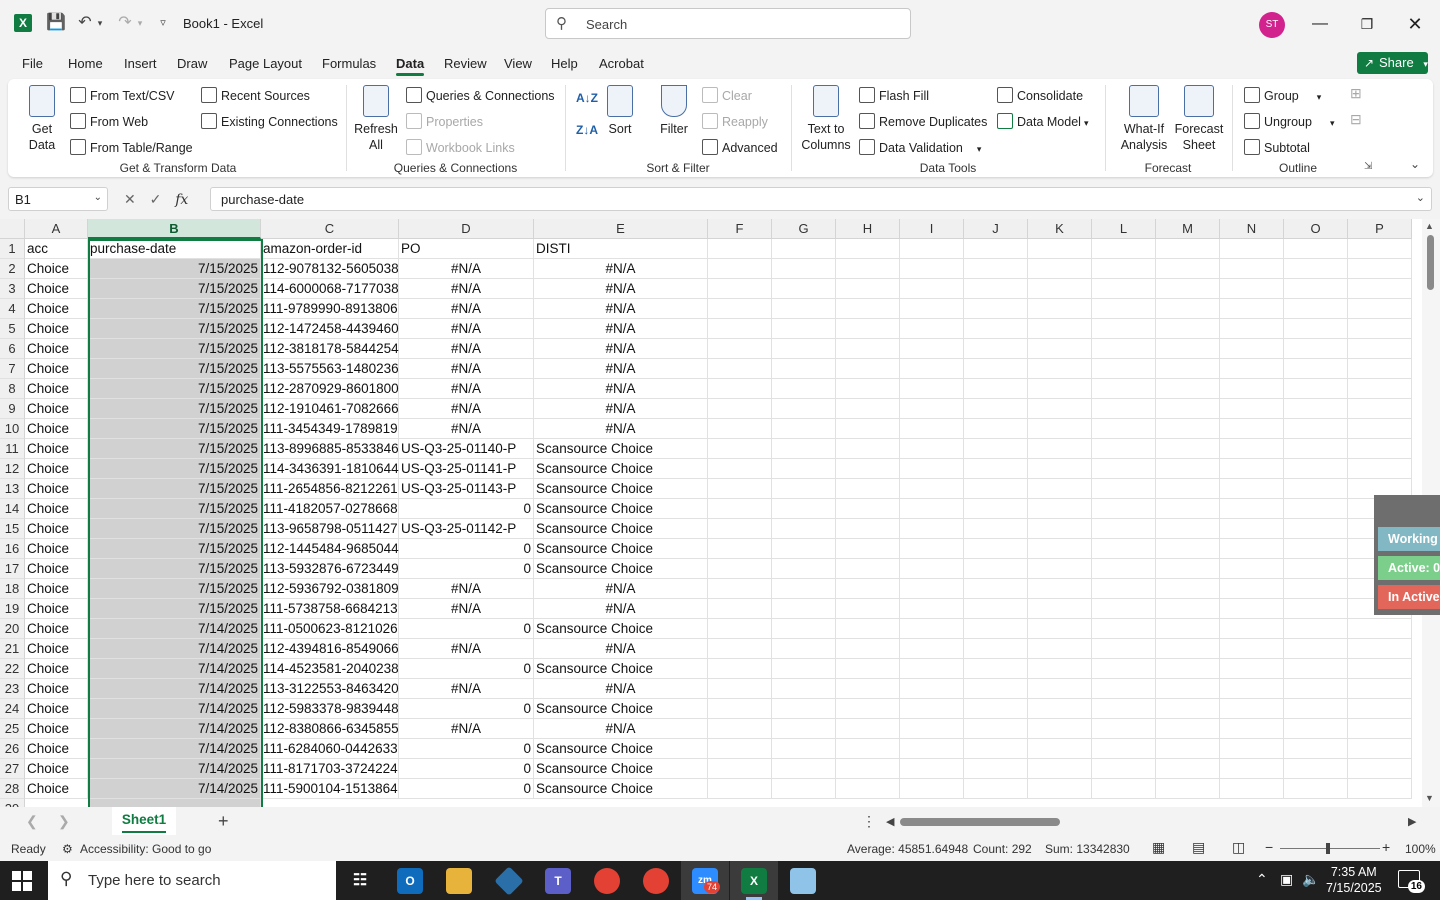 This screenshot has width=1440, height=900. I want to click on cell: US-Q3-25-01141-P, so click(466, 469).